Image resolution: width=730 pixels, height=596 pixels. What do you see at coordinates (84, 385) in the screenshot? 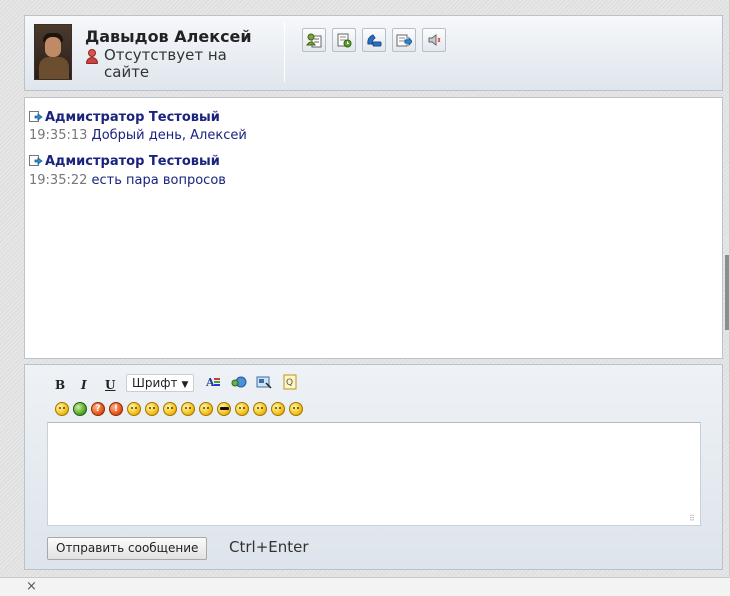
I see `italic-button: I` at bounding box center [84, 385].